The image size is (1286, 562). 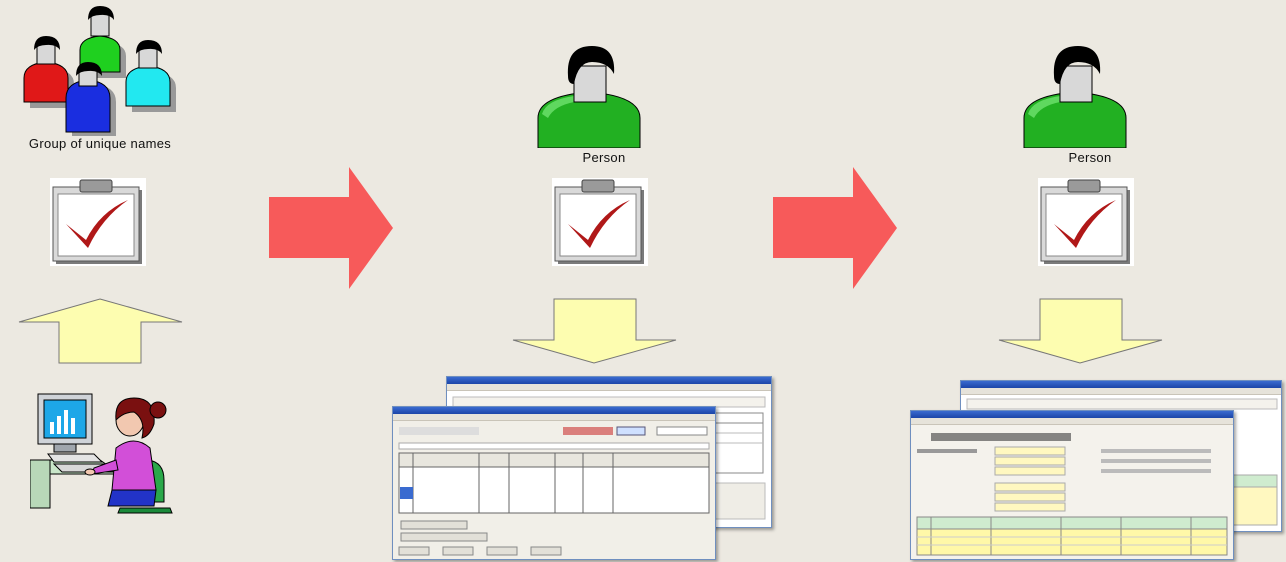 What do you see at coordinates (100, 331) in the screenshot?
I see `yellow-up-arrow-icon` at bounding box center [100, 331].